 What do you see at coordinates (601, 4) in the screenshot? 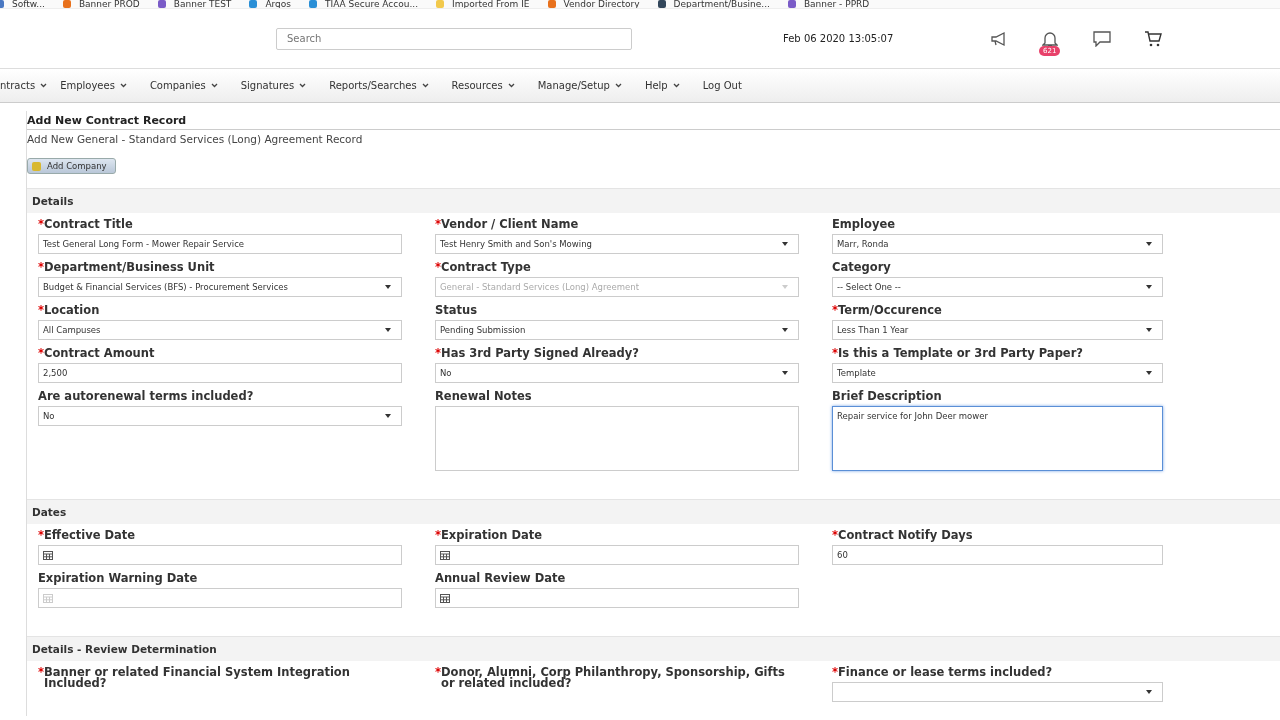
I see `bookmark-link: Vendor Directory` at bounding box center [601, 4].